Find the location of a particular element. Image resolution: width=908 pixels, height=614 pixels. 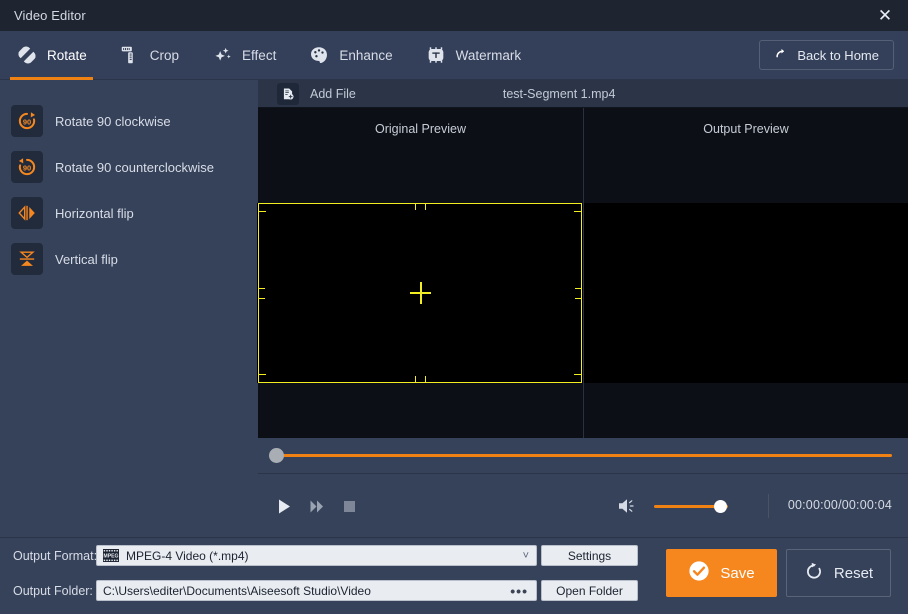

tab-label: Watermark is located at coordinates (488, 55).